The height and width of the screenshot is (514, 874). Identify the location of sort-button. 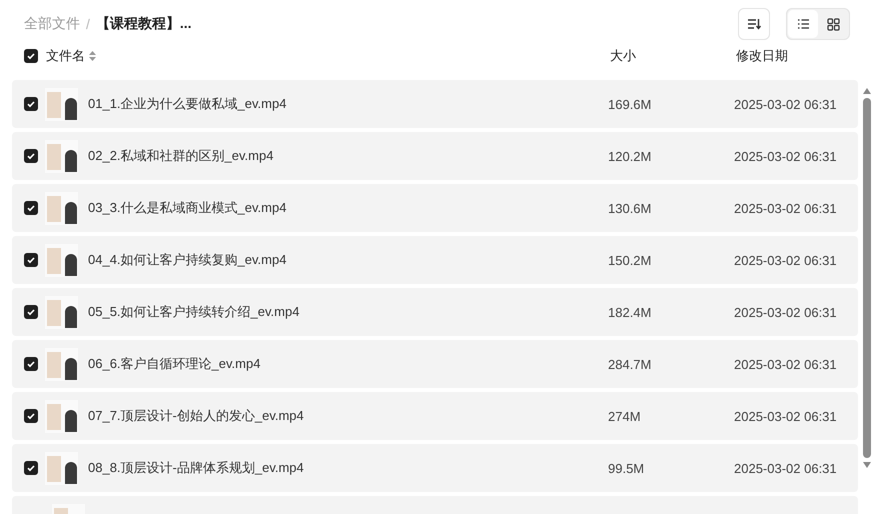
(754, 24).